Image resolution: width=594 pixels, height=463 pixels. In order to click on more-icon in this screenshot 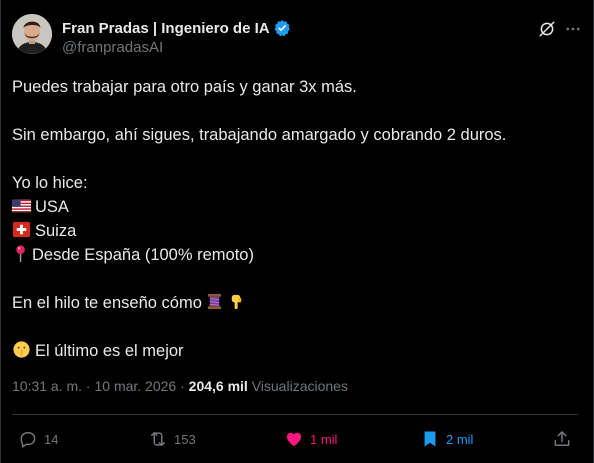, I will do `click(573, 29)`.